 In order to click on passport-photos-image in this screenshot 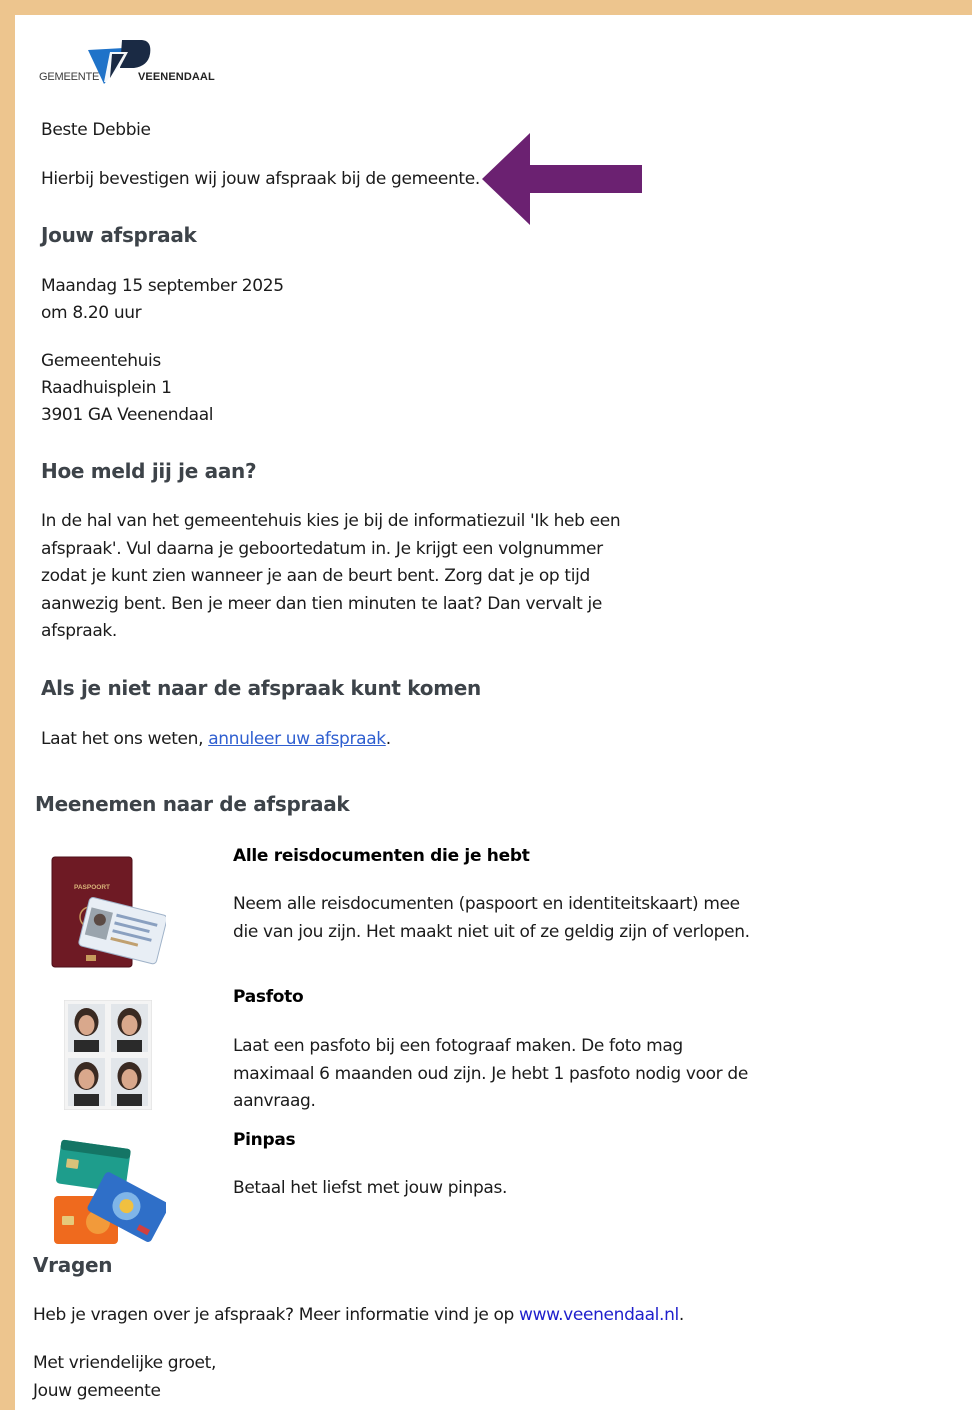, I will do `click(108, 1055)`.